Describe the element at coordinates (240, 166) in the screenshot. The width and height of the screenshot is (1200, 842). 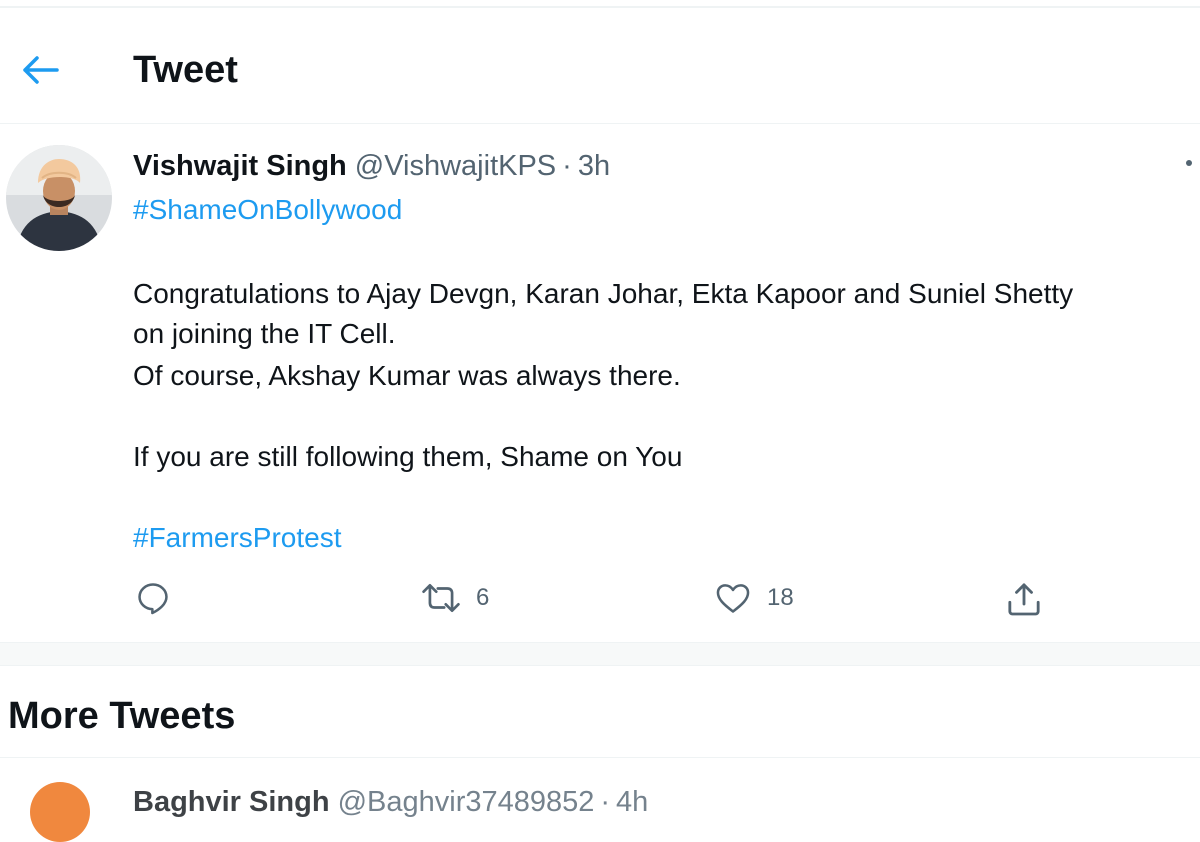
I see `author-name: Vishwajit Singh` at that location.